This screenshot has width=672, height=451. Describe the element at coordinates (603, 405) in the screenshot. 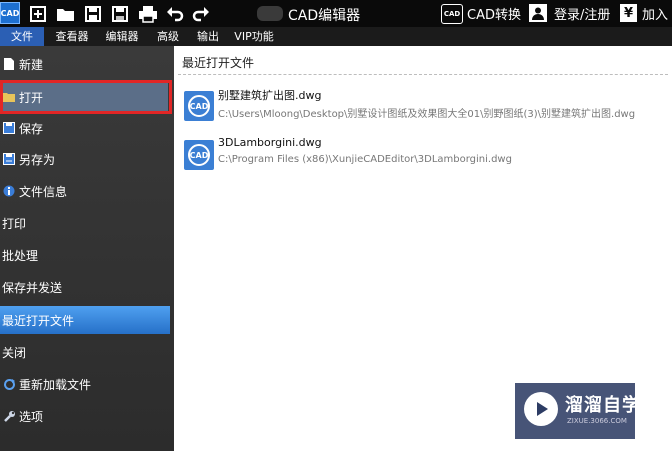

I see `watermark-brand: 溜溜自学` at that location.